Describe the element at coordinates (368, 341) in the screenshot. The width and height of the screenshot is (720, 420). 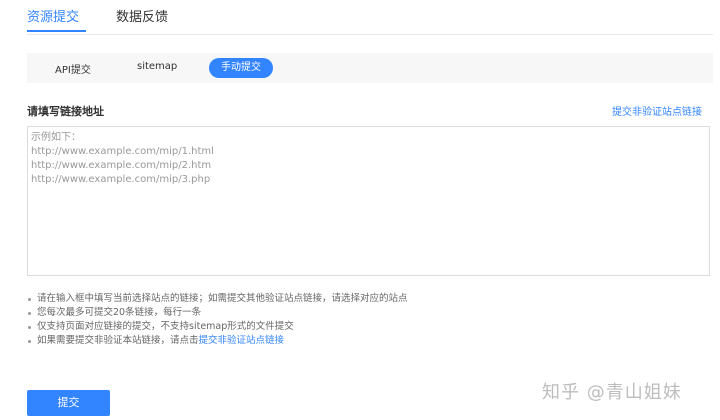
I see `tip-item: 如果需要提交非验证本站链接，请点击提交非验证站点链接` at that location.